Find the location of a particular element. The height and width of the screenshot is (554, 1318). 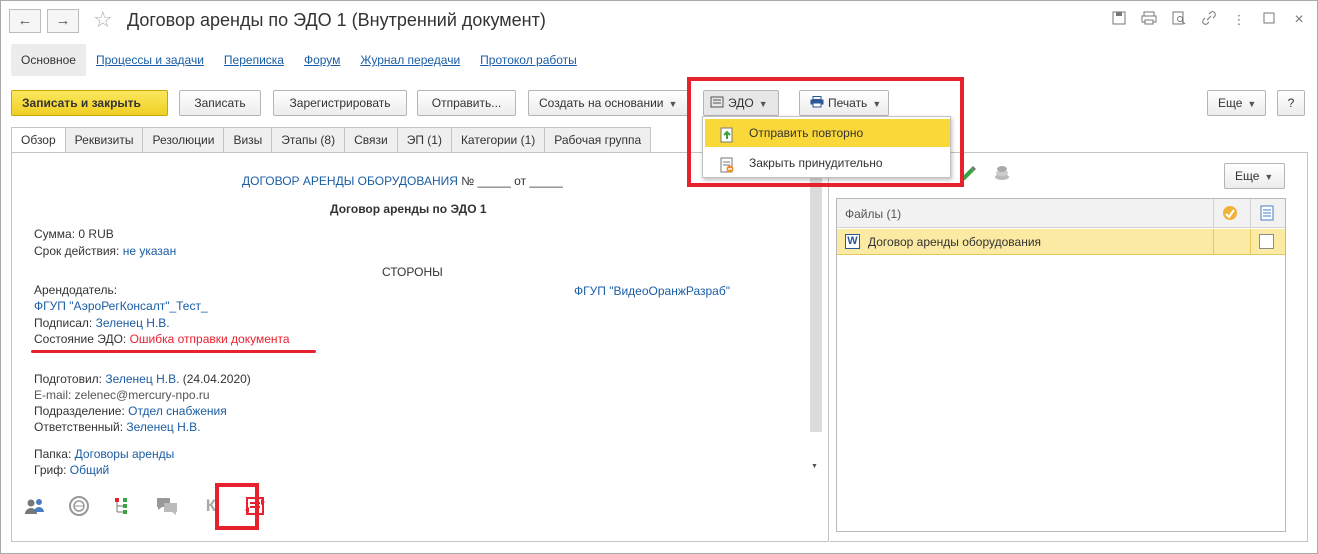

tab-resolutions: Резолюции is located at coordinates (183, 140).